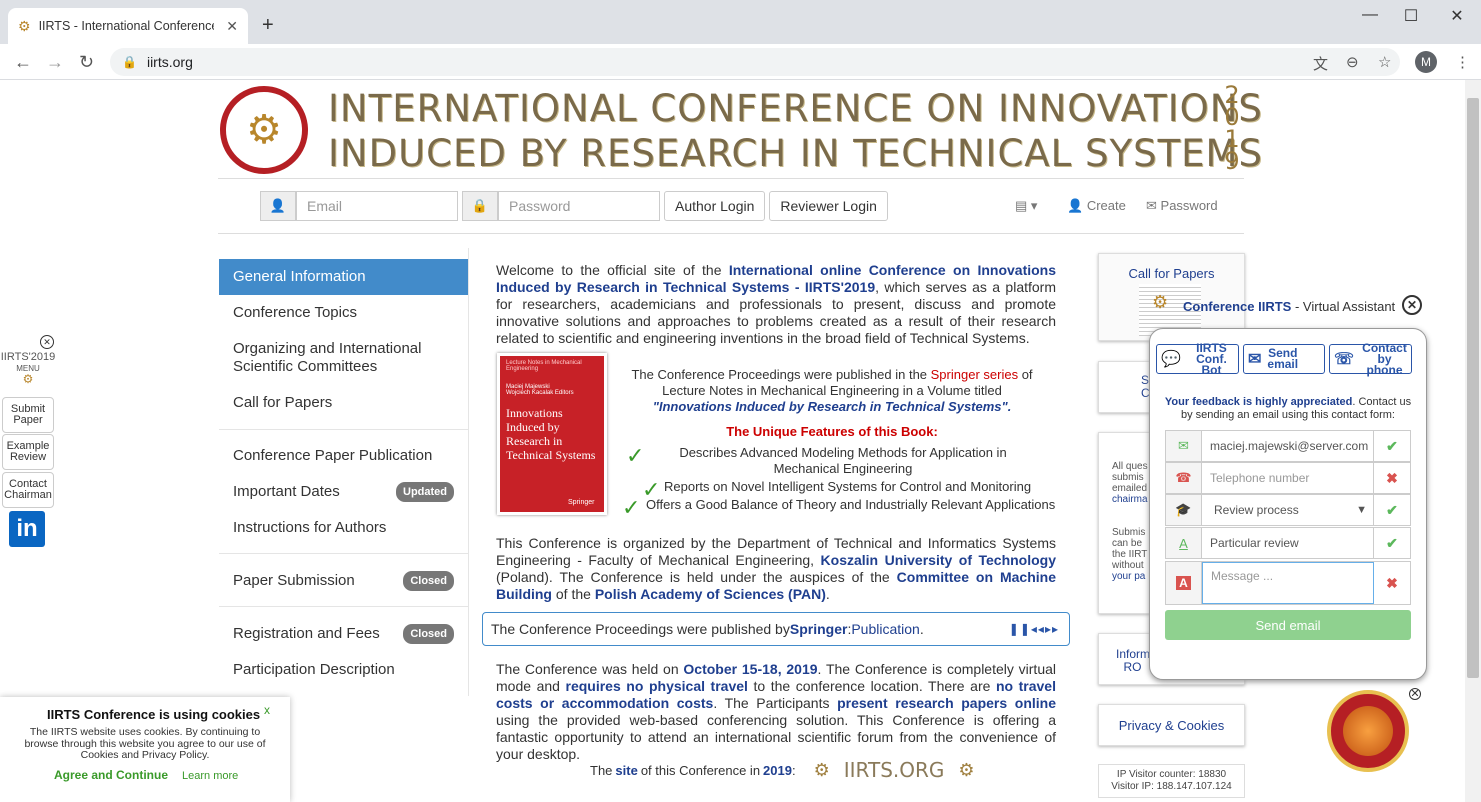 The height and width of the screenshot is (802, 1481). I want to click on agree-continue-button: Agree and Continue, so click(111, 775).